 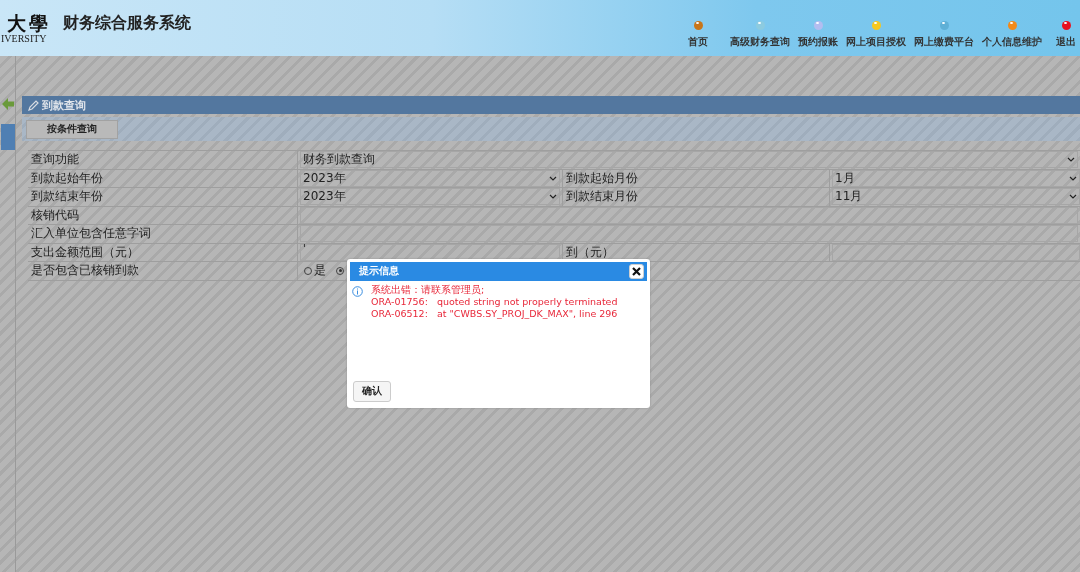 I want to click on field-label: 到款起始年份, so click(x=163, y=178).